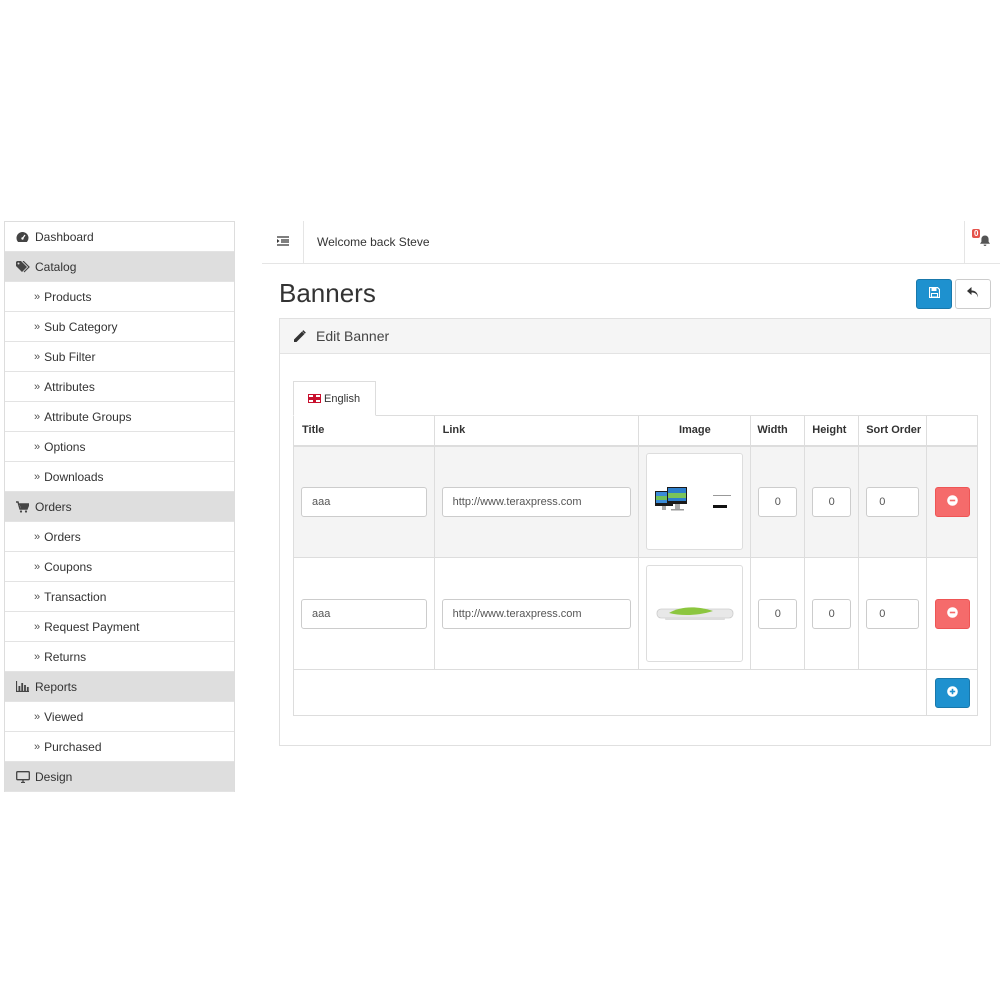  I want to click on column-header-title: Title, so click(364, 431).